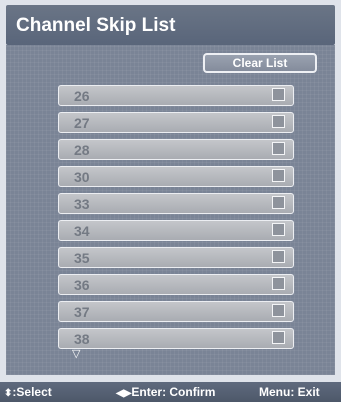 This screenshot has height=402, width=341. What do you see at coordinates (82, 150) in the screenshot?
I see `channel-number: 28` at bounding box center [82, 150].